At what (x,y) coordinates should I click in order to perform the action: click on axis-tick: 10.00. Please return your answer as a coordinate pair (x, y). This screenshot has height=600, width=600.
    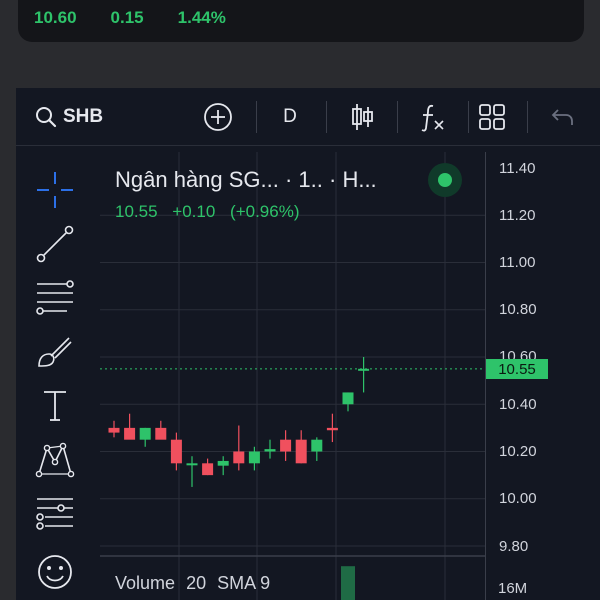
    Looking at the image, I should click on (518, 498).